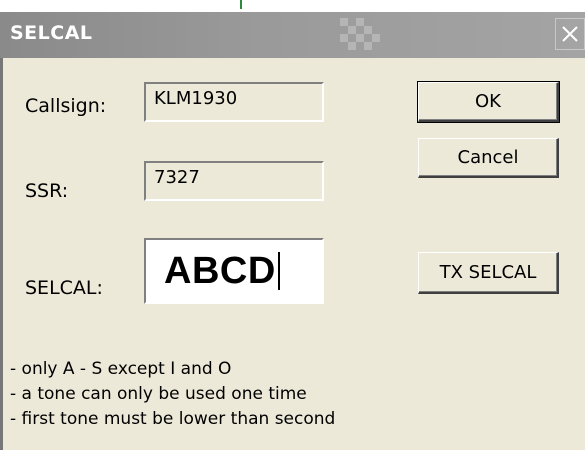 The height and width of the screenshot is (450, 585). I want to click on window-title: SELCAL, so click(51, 33).